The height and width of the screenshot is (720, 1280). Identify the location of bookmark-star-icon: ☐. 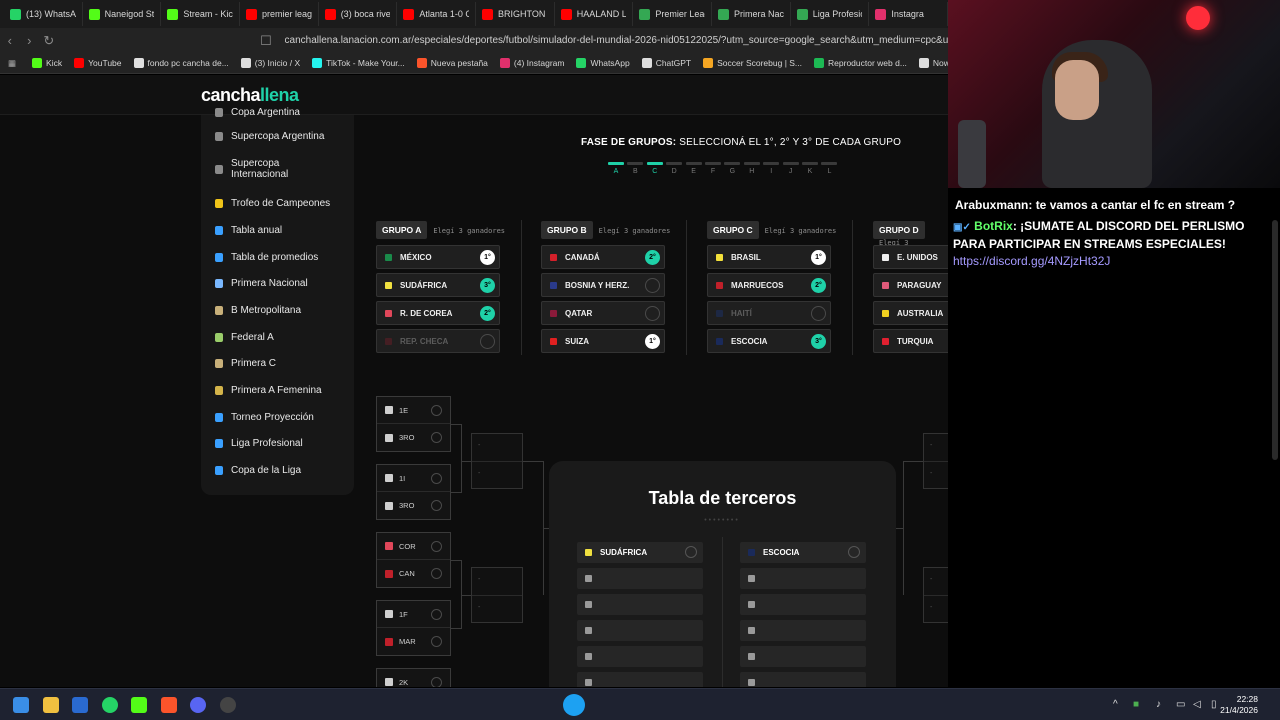
(266, 41).